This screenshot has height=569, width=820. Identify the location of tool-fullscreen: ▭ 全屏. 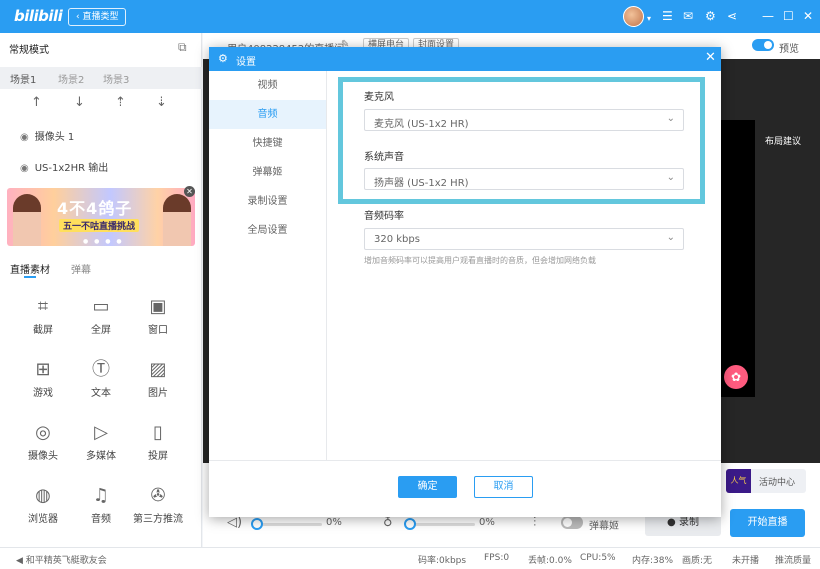
(101, 315).